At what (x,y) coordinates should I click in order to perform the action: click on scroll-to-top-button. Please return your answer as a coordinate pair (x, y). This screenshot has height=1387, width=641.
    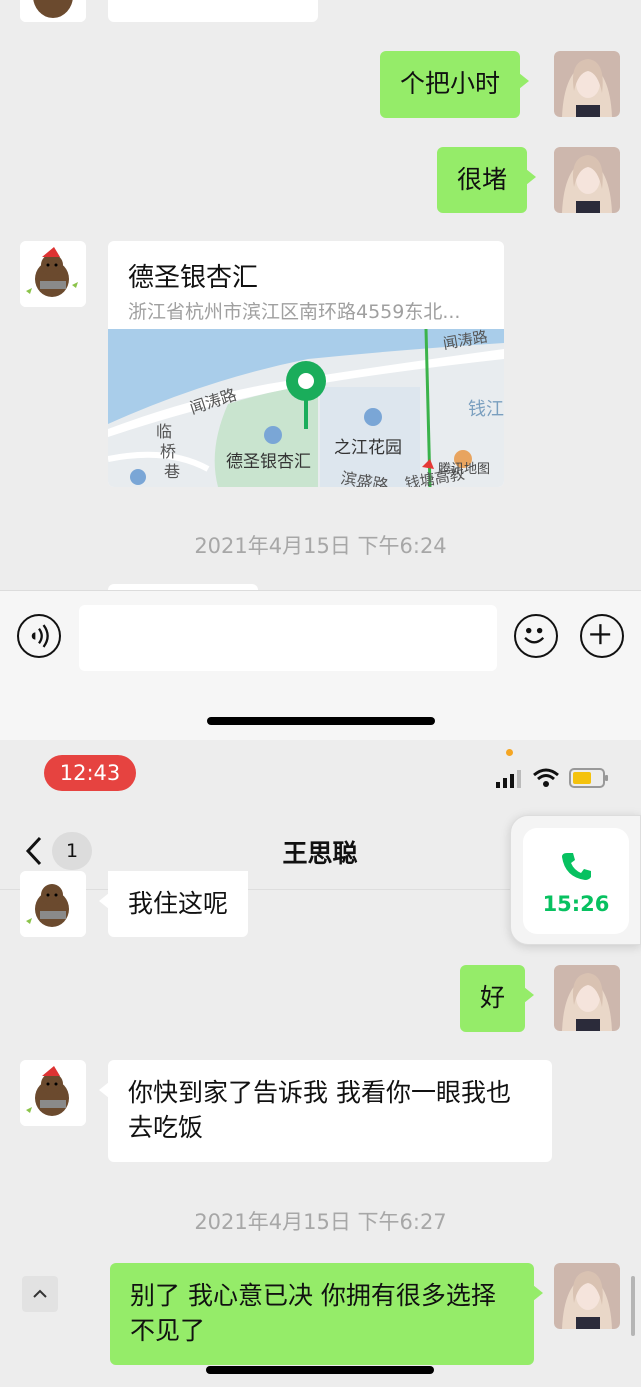
    Looking at the image, I should click on (40, 1294).